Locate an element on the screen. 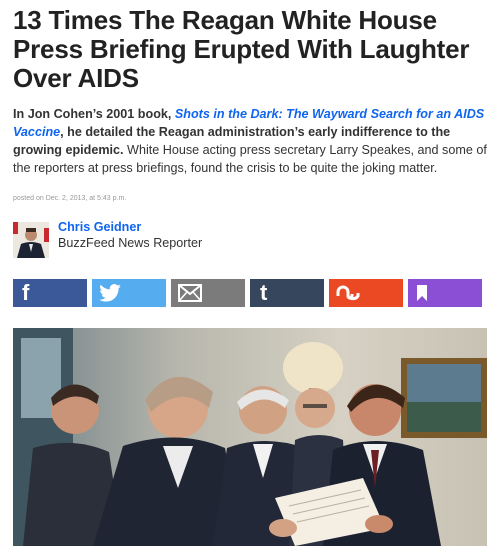 The height and width of the screenshot is (546, 499). author-name: Chris Geidner is located at coordinates (130, 227).